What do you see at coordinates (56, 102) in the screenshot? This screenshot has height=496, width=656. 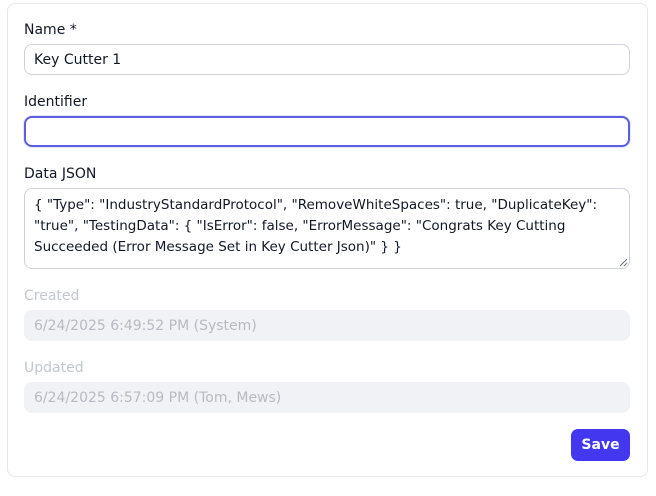 I see `identifier-label: Identifier` at bounding box center [56, 102].